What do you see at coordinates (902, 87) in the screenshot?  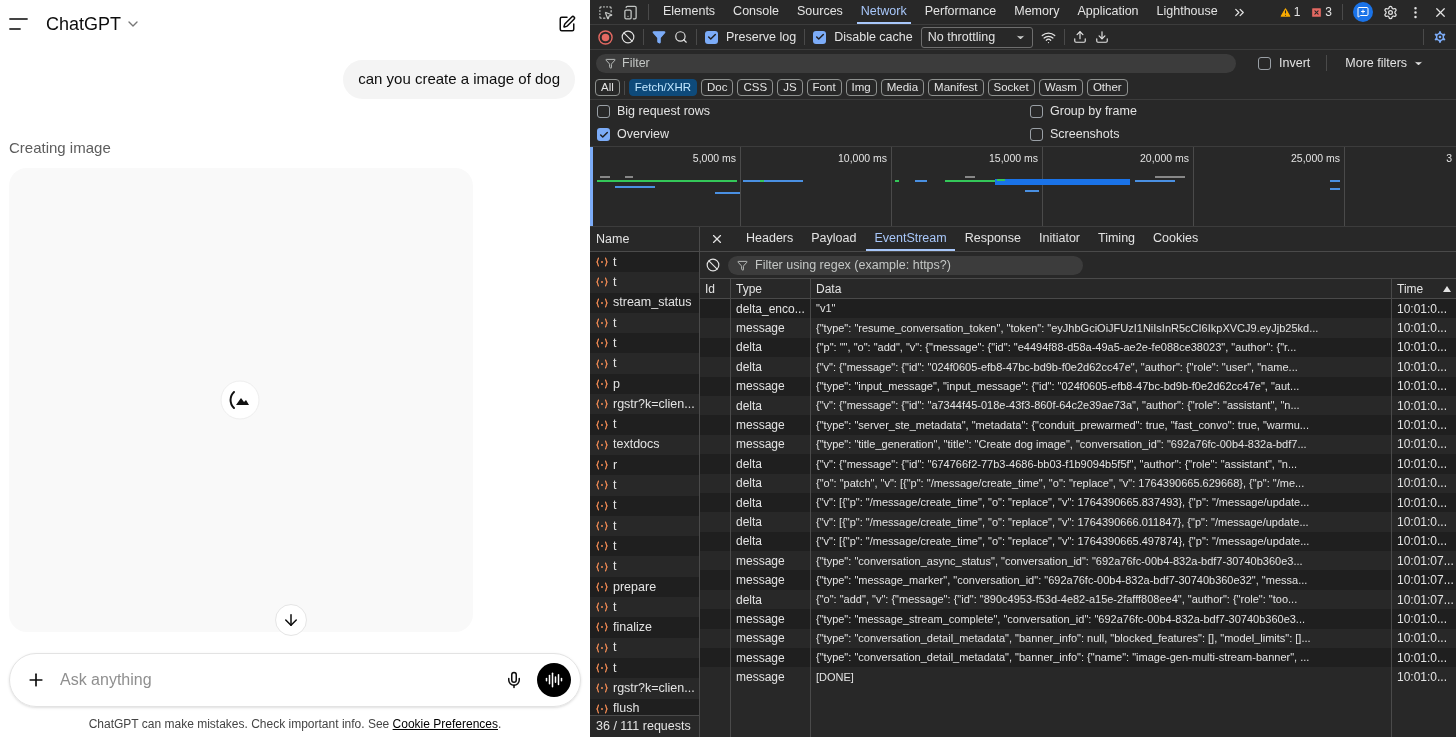 I see `type-filter-chip: Media` at bounding box center [902, 87].